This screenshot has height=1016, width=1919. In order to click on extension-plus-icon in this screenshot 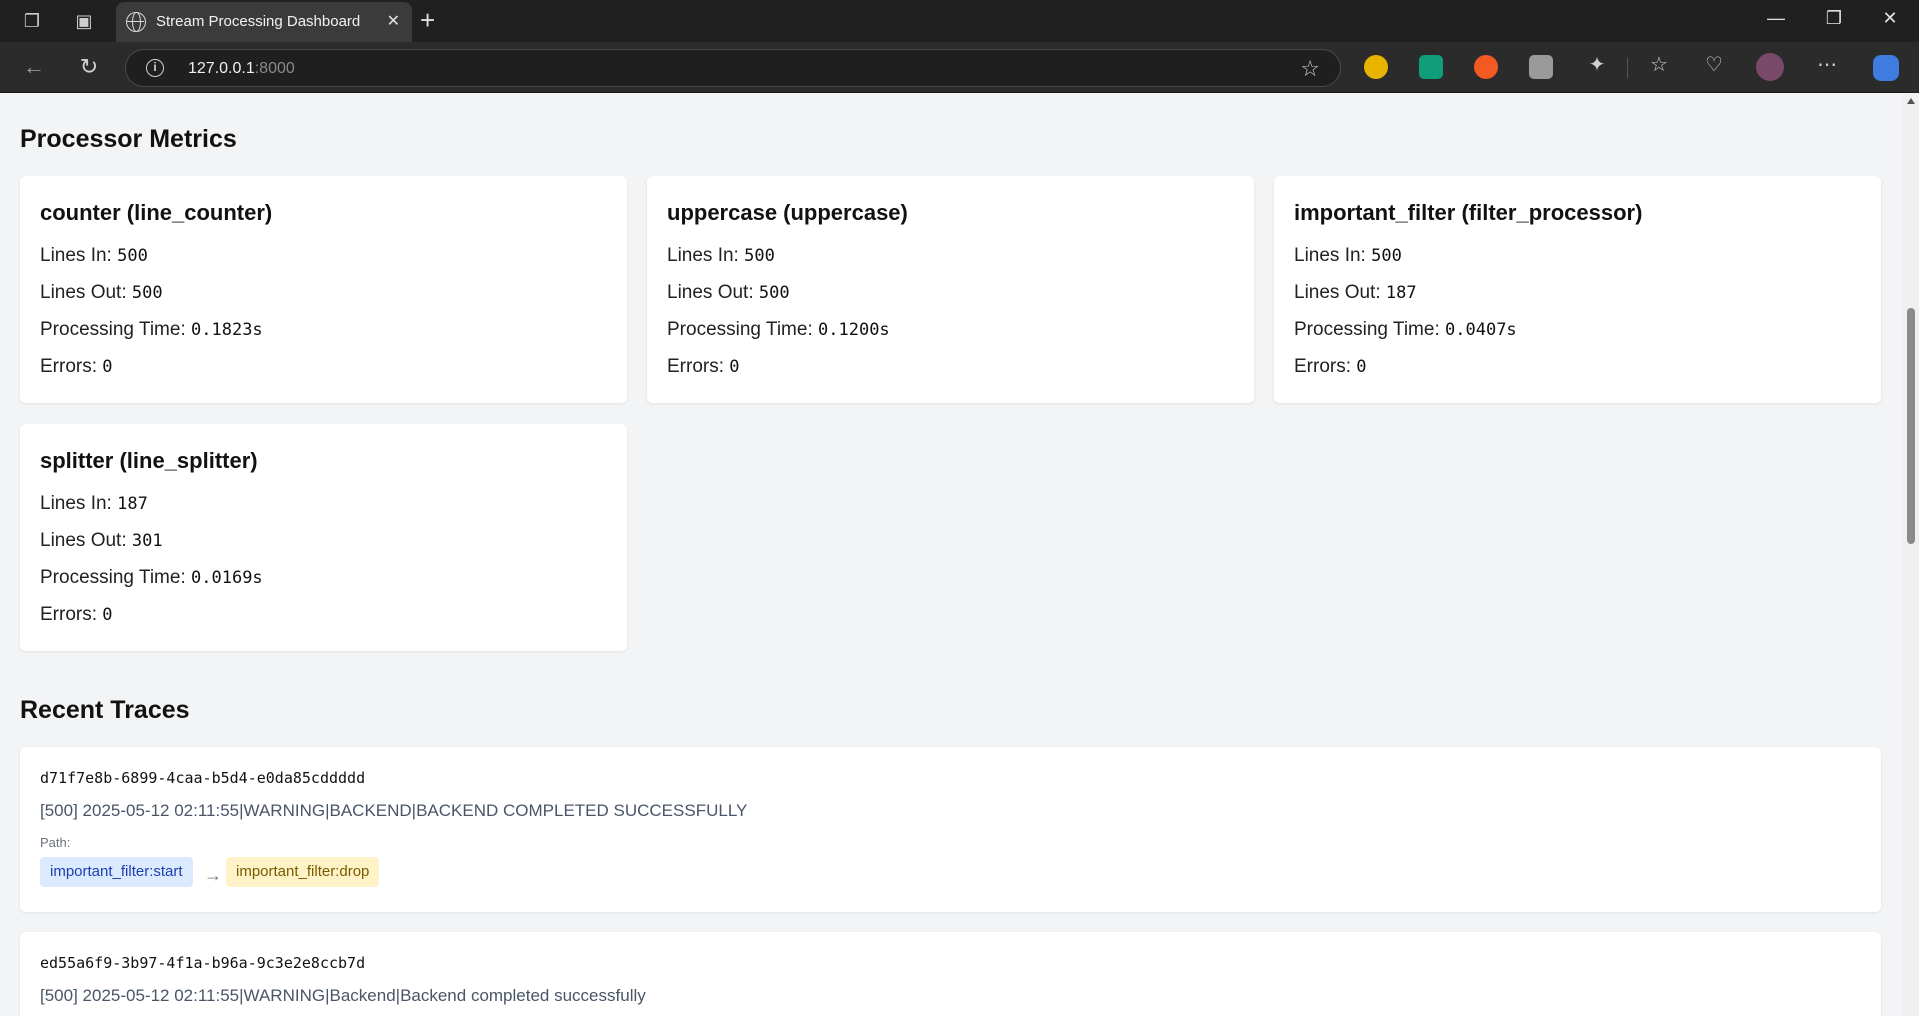, I will do `click(1486, 67)`.